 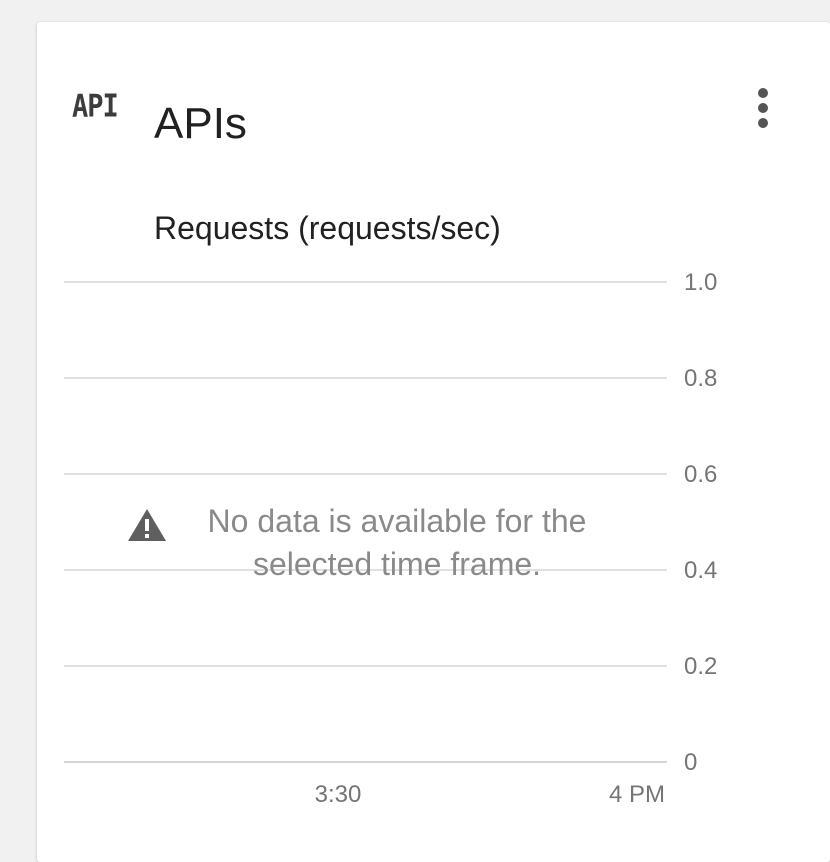 I want to click on y-tick-label: 0.8, so click(x=700, y=378).